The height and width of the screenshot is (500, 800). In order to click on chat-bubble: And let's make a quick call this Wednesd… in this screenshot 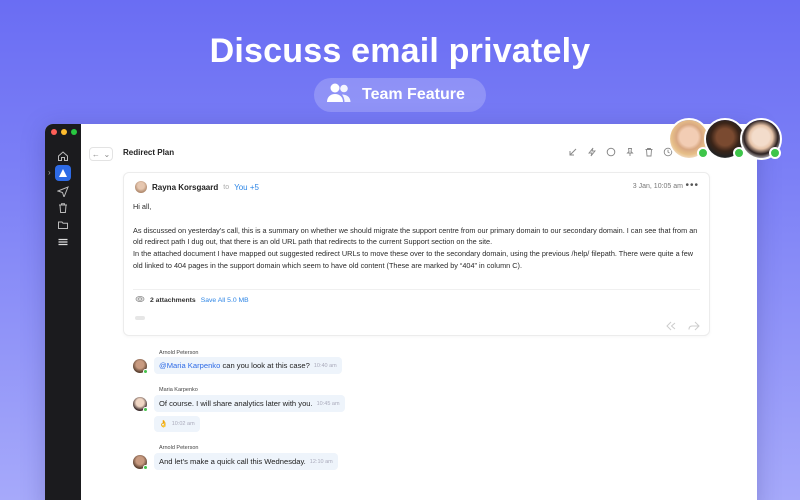, I will do `click(246, 461)`.